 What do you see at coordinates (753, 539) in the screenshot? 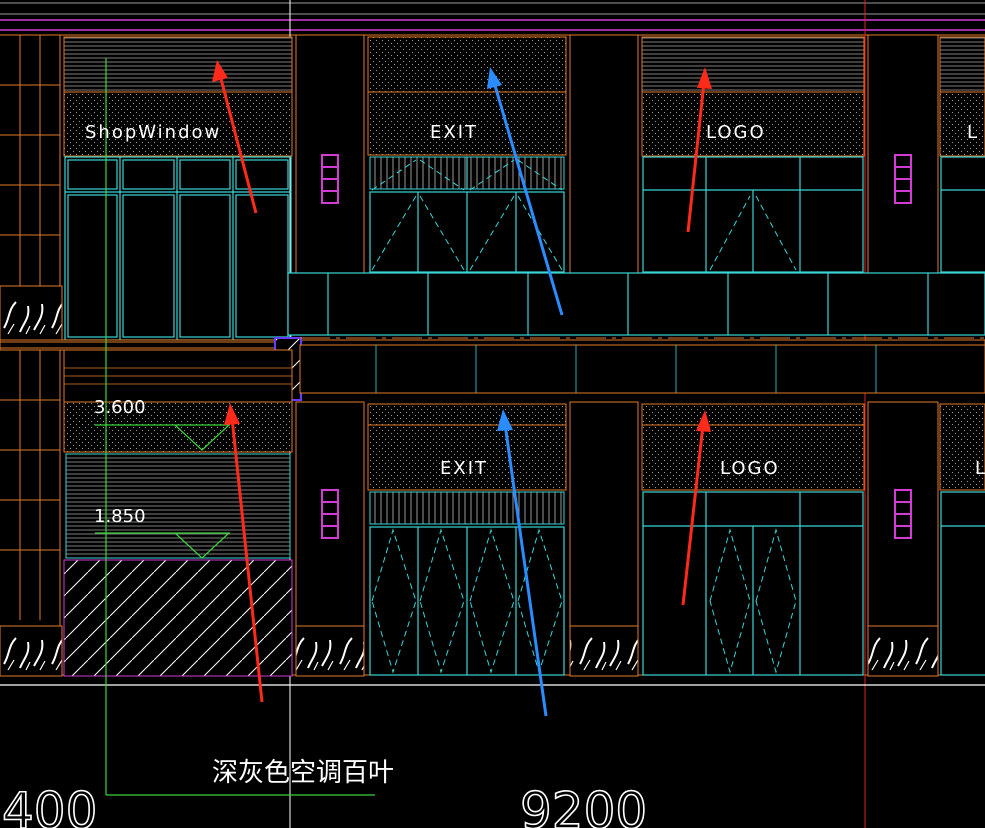
I see `logo-bay-lower` at bounding box center [753, 539].